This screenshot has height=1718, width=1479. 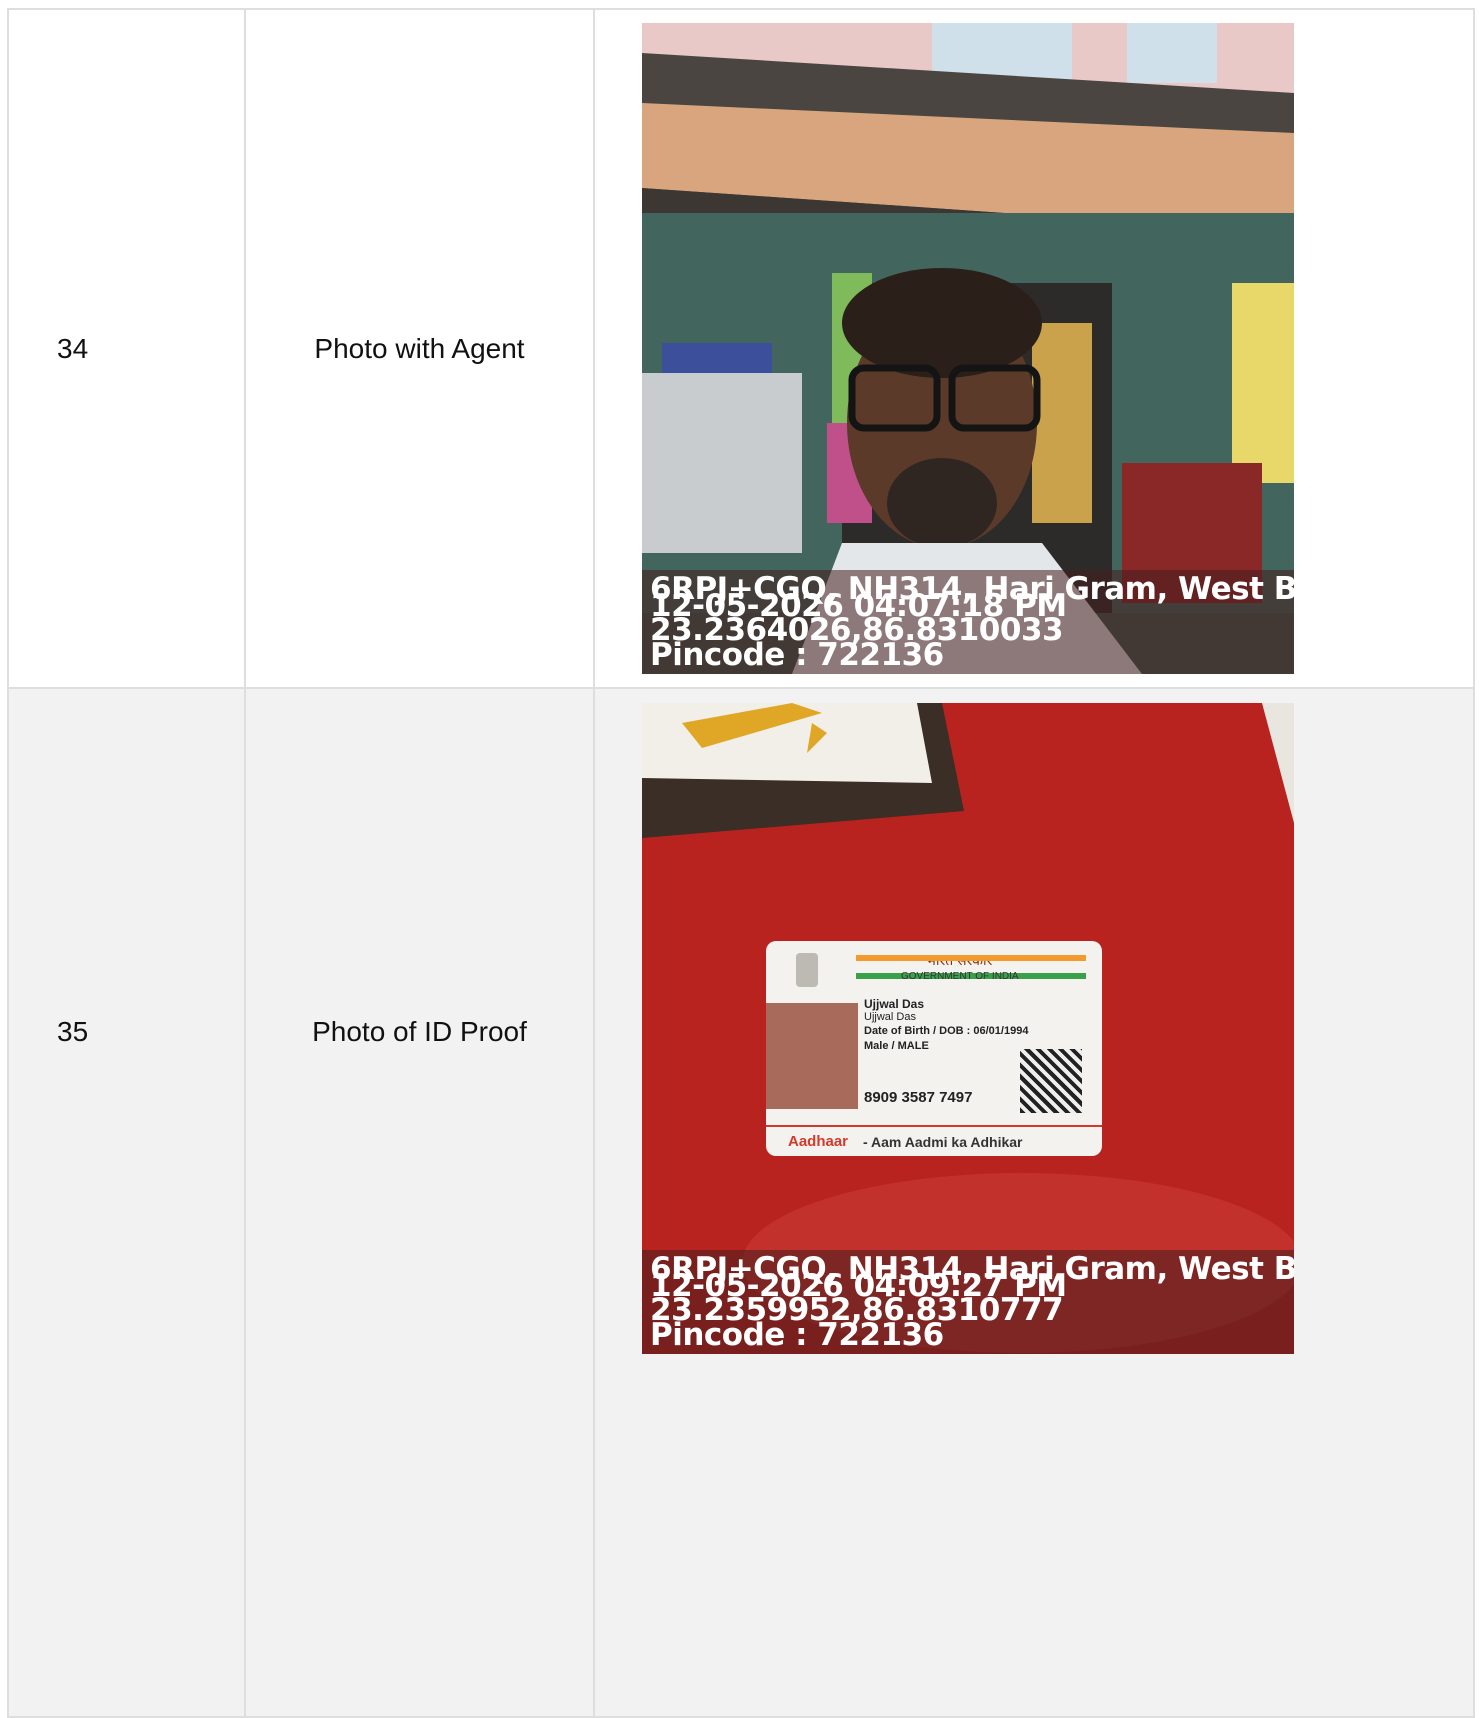 What do you see at coordinates (419, 348) in the screenshot?
I see `row-label: Photo with Agent` at bounding box center [419, 348].